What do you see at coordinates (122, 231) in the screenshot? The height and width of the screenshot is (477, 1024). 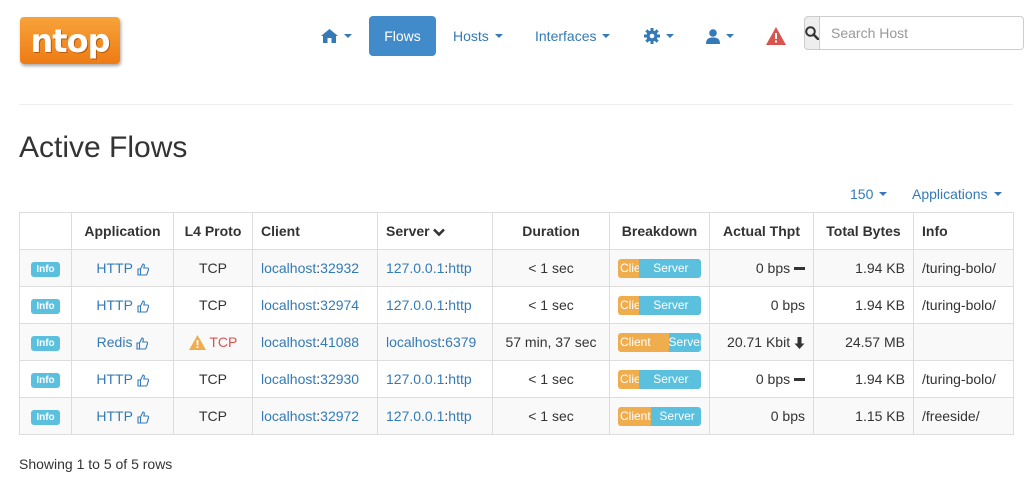 I see `col-header-application: Application` at bounding box center [122, 231].